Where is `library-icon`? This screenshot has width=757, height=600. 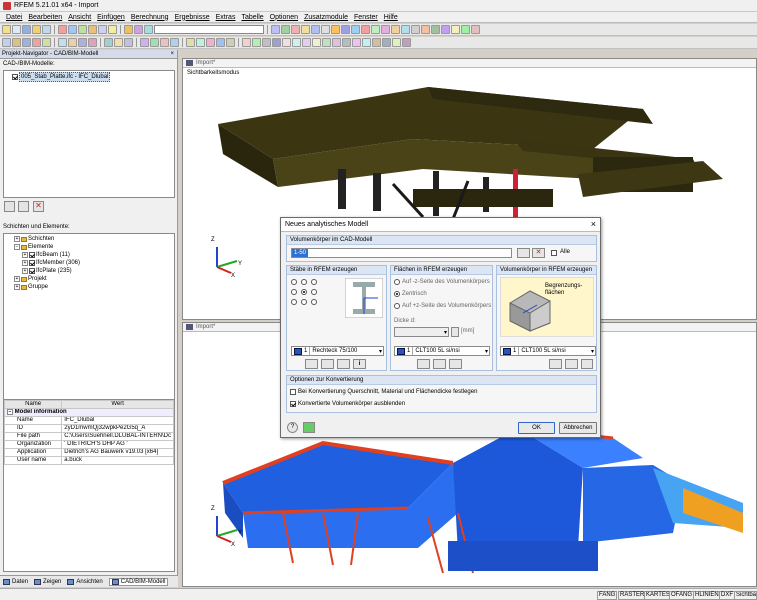
library-icon is located at coordinates (439, 364).